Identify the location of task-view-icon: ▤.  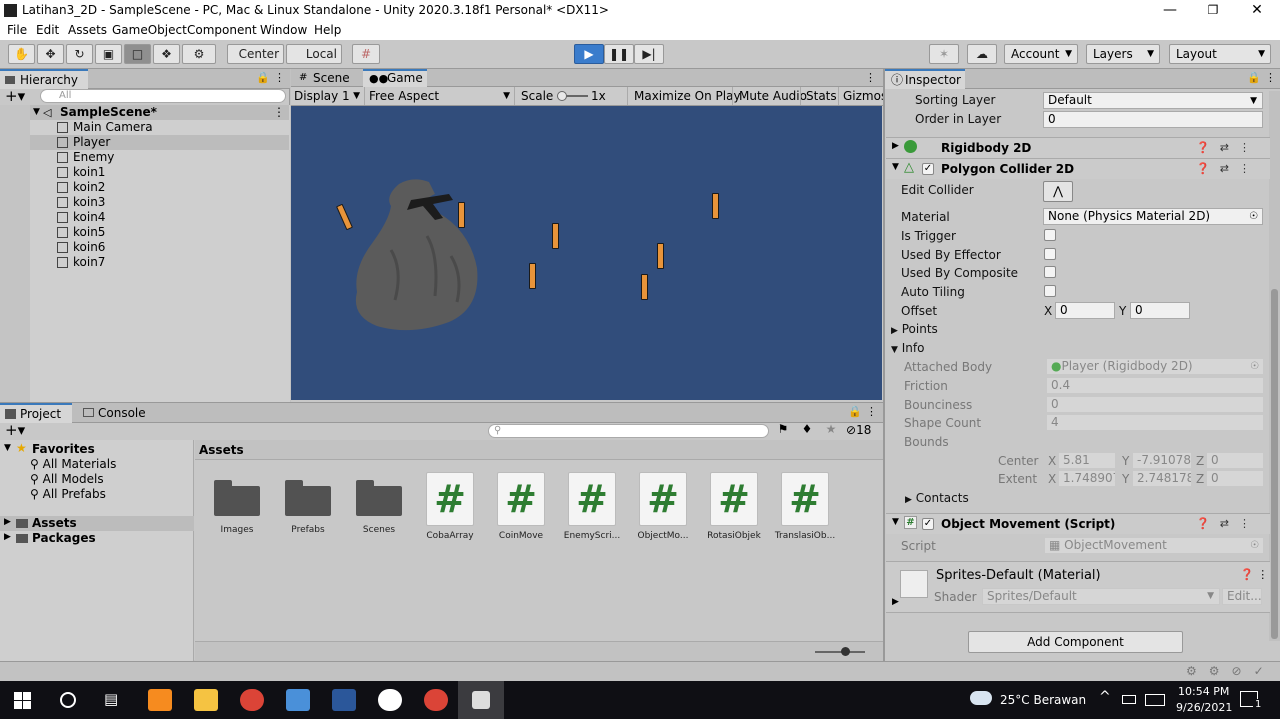
(111, 699).